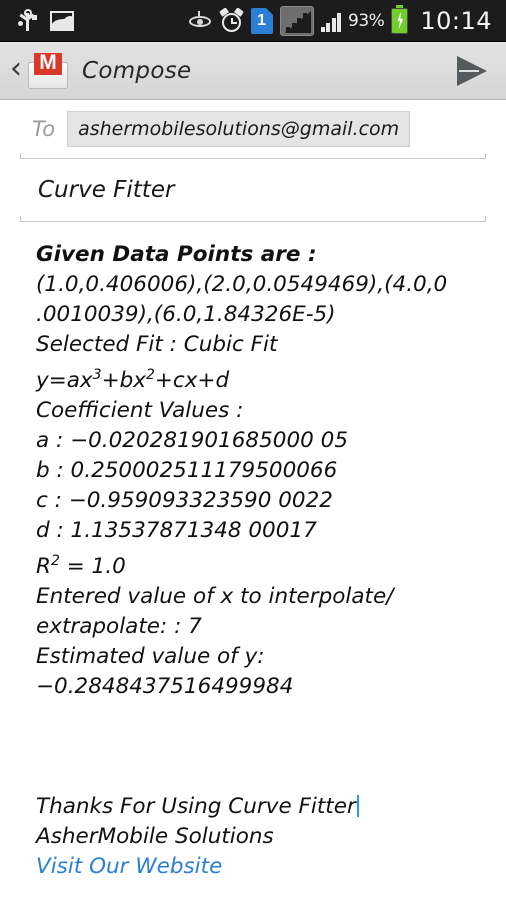  Describe the element at coordinates (200, 20) in the screenshot. I see `eye-icon` at that location.